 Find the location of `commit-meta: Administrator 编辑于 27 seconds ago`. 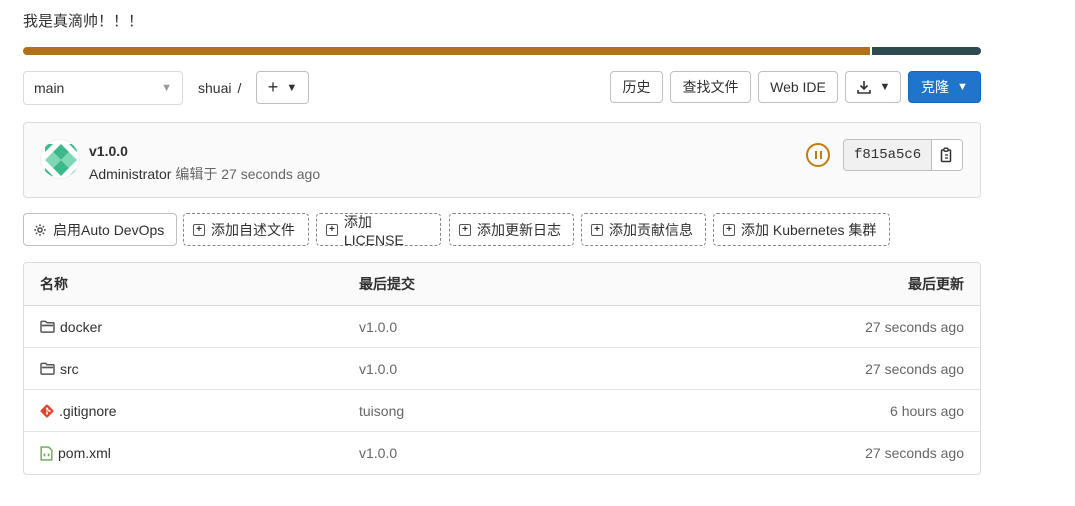

commit-meta: Administrator 编辑于 27 seconds ago is located at coordinates (204, 174).